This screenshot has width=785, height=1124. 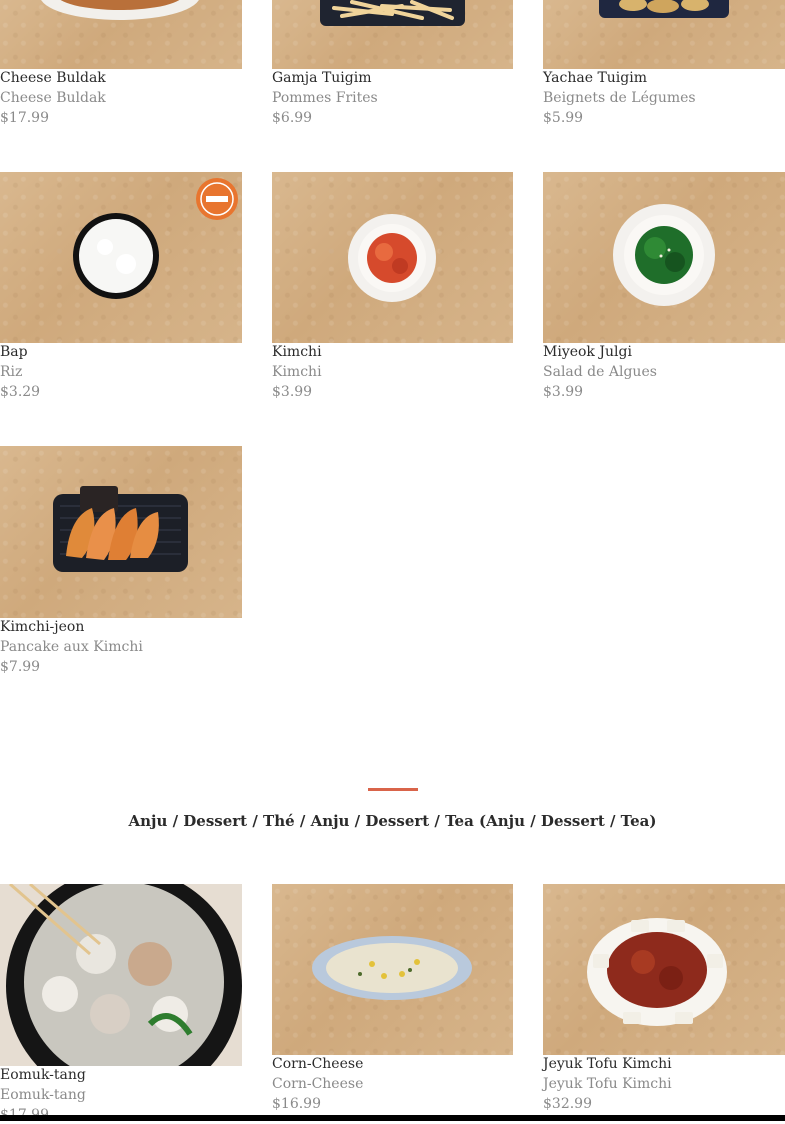 I want to click on menu-item-card: Miyeok Julgi Salad de Algues $3.99, so click(x=664, y=288).